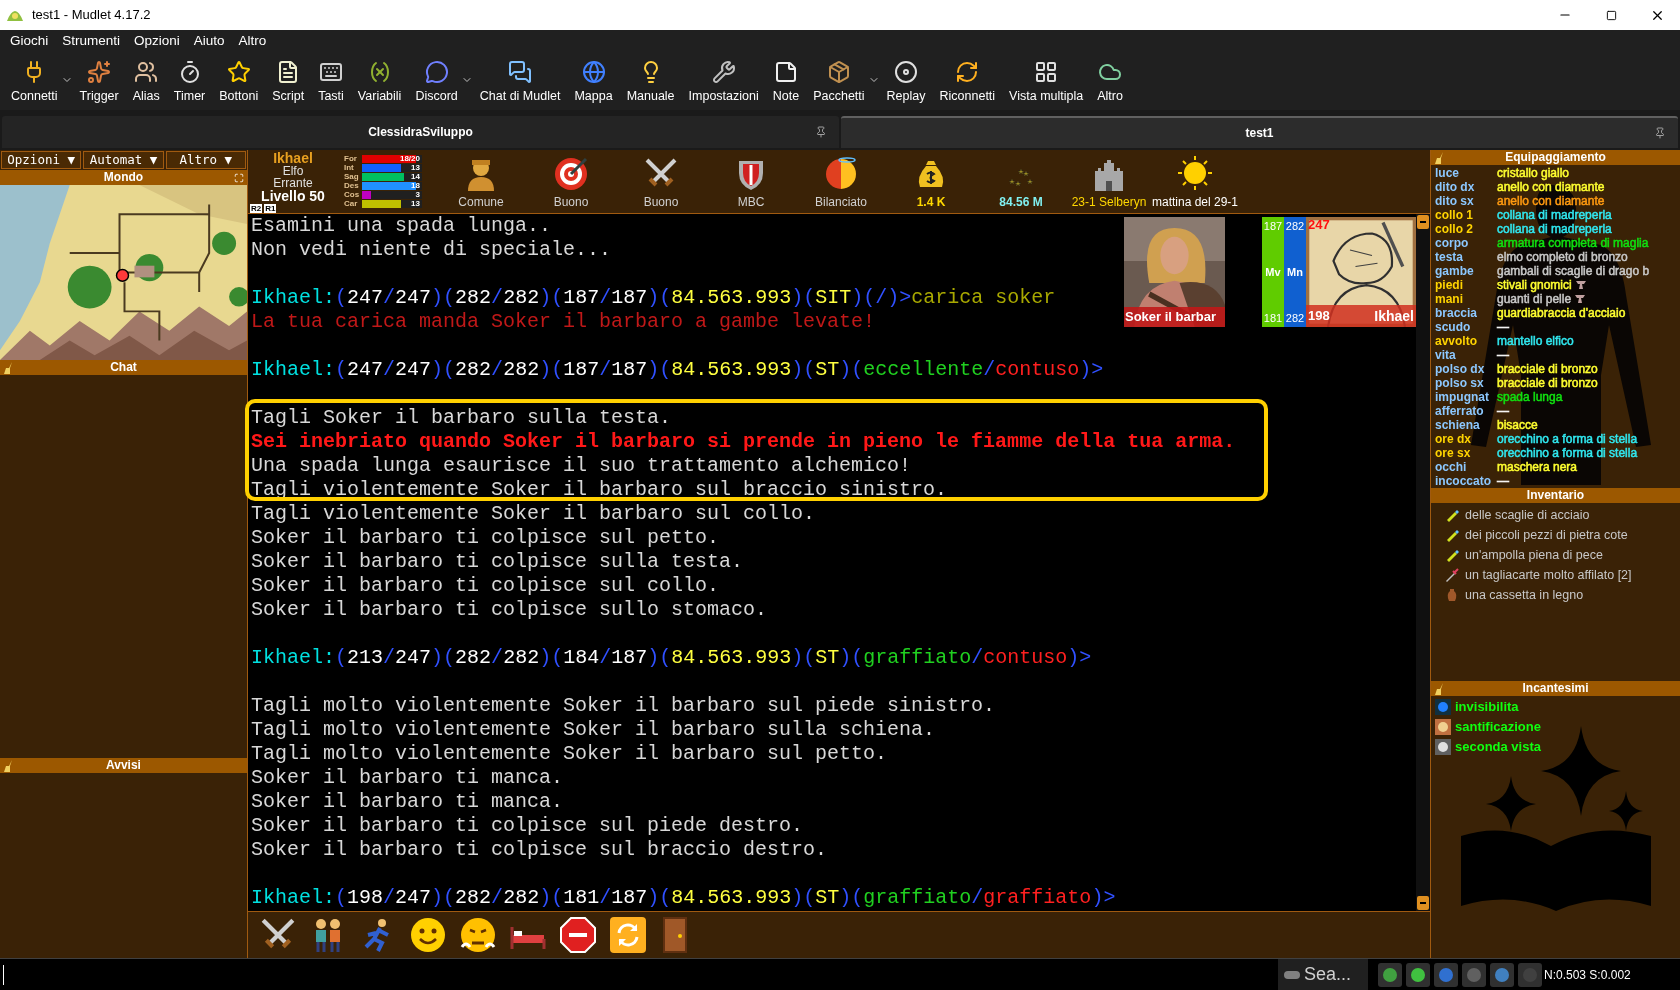 Image resolution: width=1680 pixels, height=990 pixels. Describe the element at coordinates (839, 81) in the screenshot. I see `toolbar-button: Pacchetti` at that location.